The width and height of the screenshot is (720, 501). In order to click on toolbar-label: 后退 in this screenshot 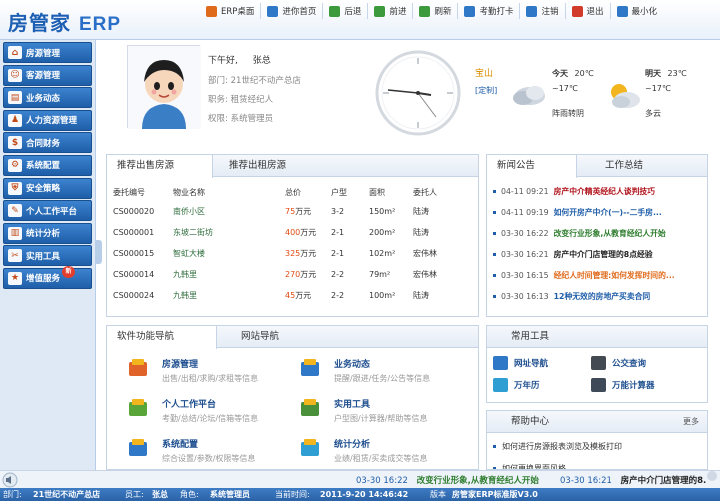, I will do `click(353, 12)`.